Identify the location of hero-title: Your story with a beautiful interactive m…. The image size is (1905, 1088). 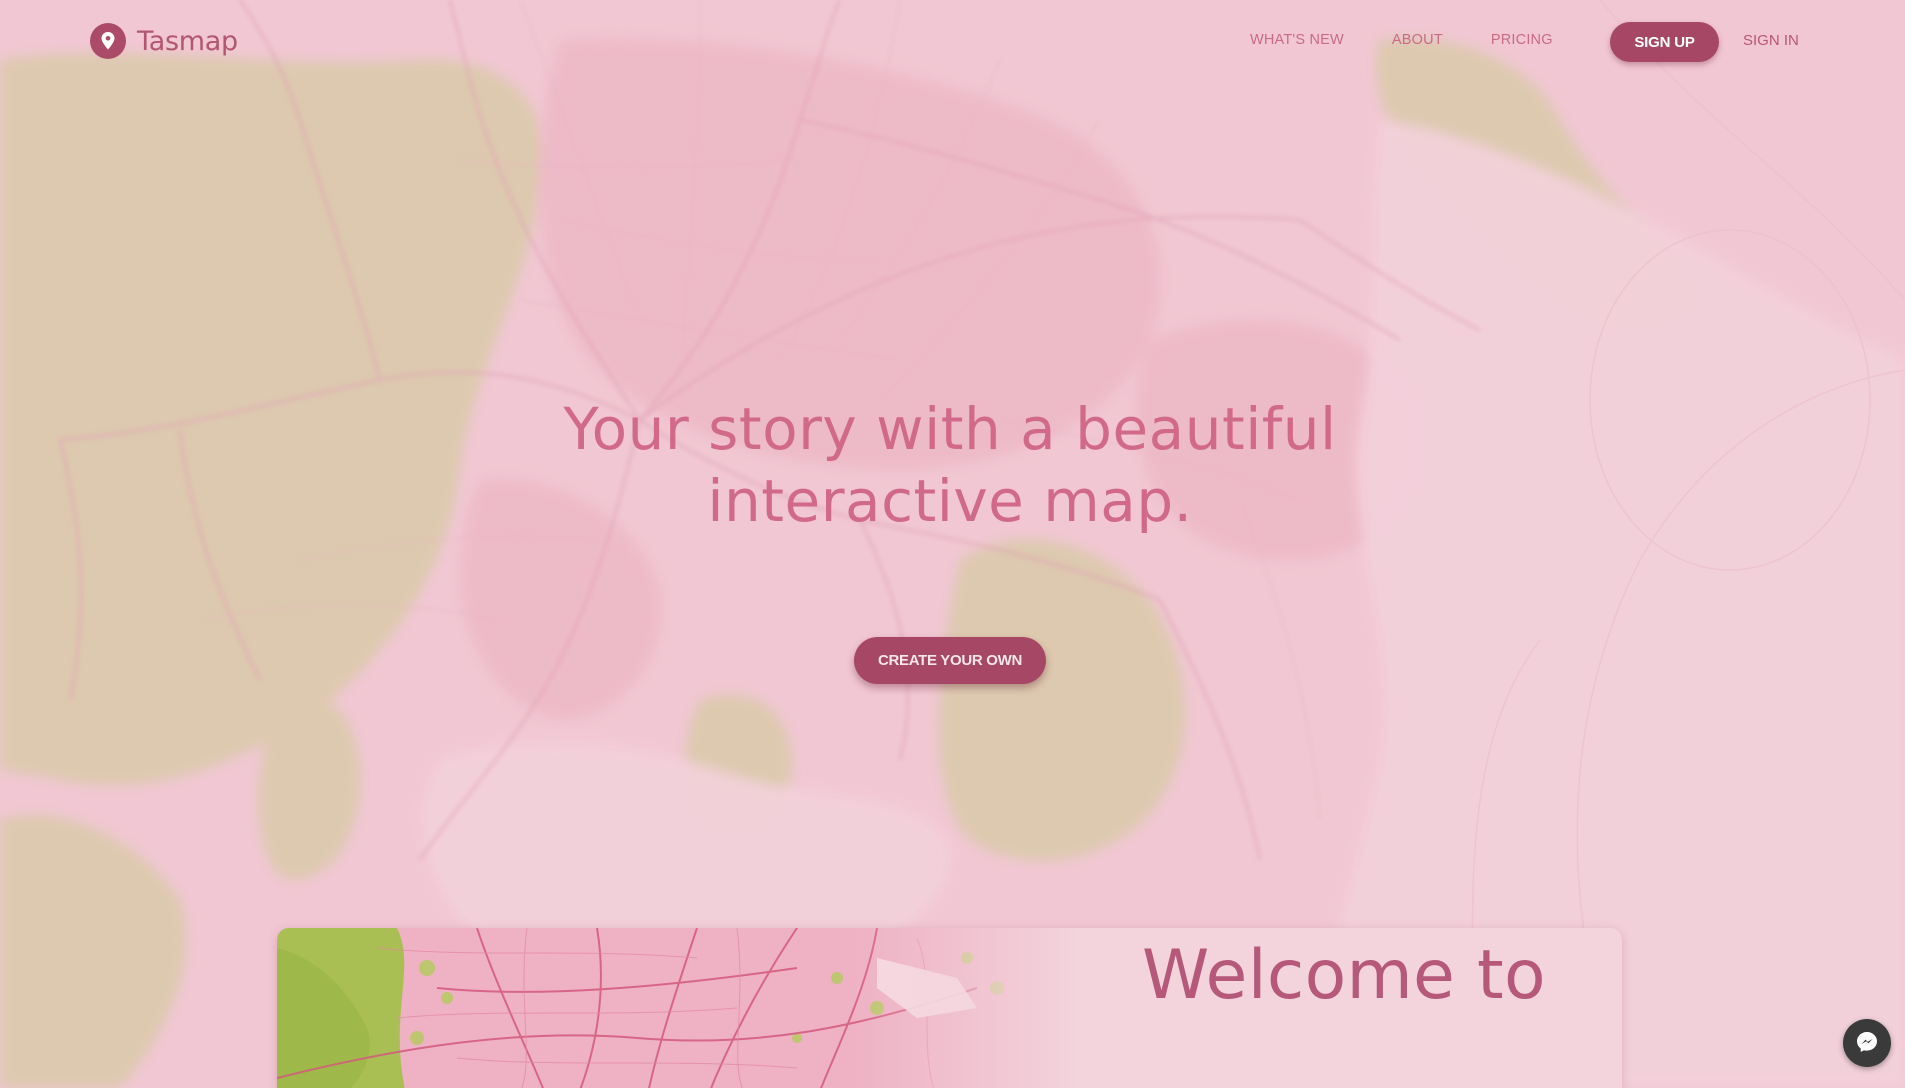
(950, 465).